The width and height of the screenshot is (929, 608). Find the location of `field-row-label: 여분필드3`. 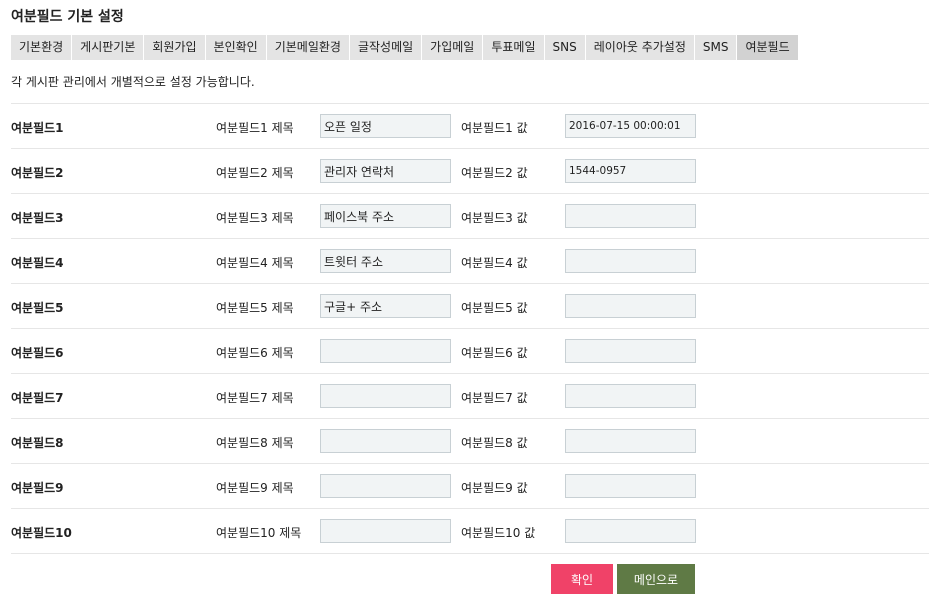

field-row-label: 여분필드3 is located at coordinates (37, 218).